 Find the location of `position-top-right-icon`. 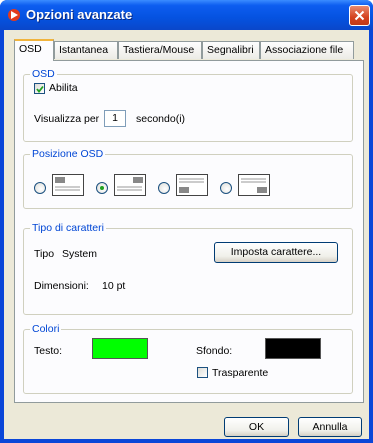

position-top-right-icon is located at coordinates (130, 185).